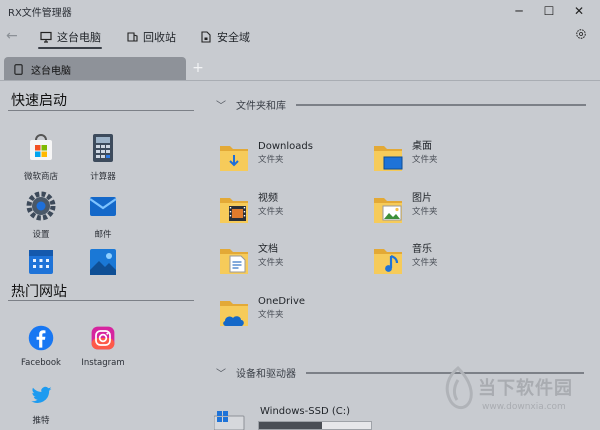 The width and height of the screenshot is (600, 430). Describe the element at coordinates (41, 206) in the screenshot. I see `settings-gear-icon` at that location.